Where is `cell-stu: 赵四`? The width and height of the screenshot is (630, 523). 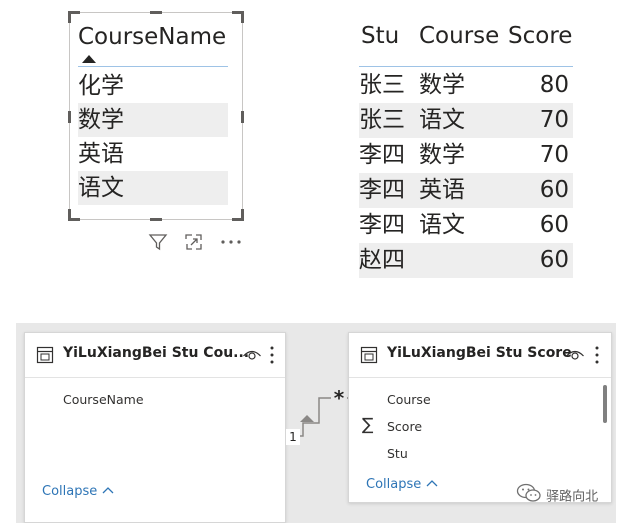 cell-stu: 赵四 is located at coordinates (382, 260).